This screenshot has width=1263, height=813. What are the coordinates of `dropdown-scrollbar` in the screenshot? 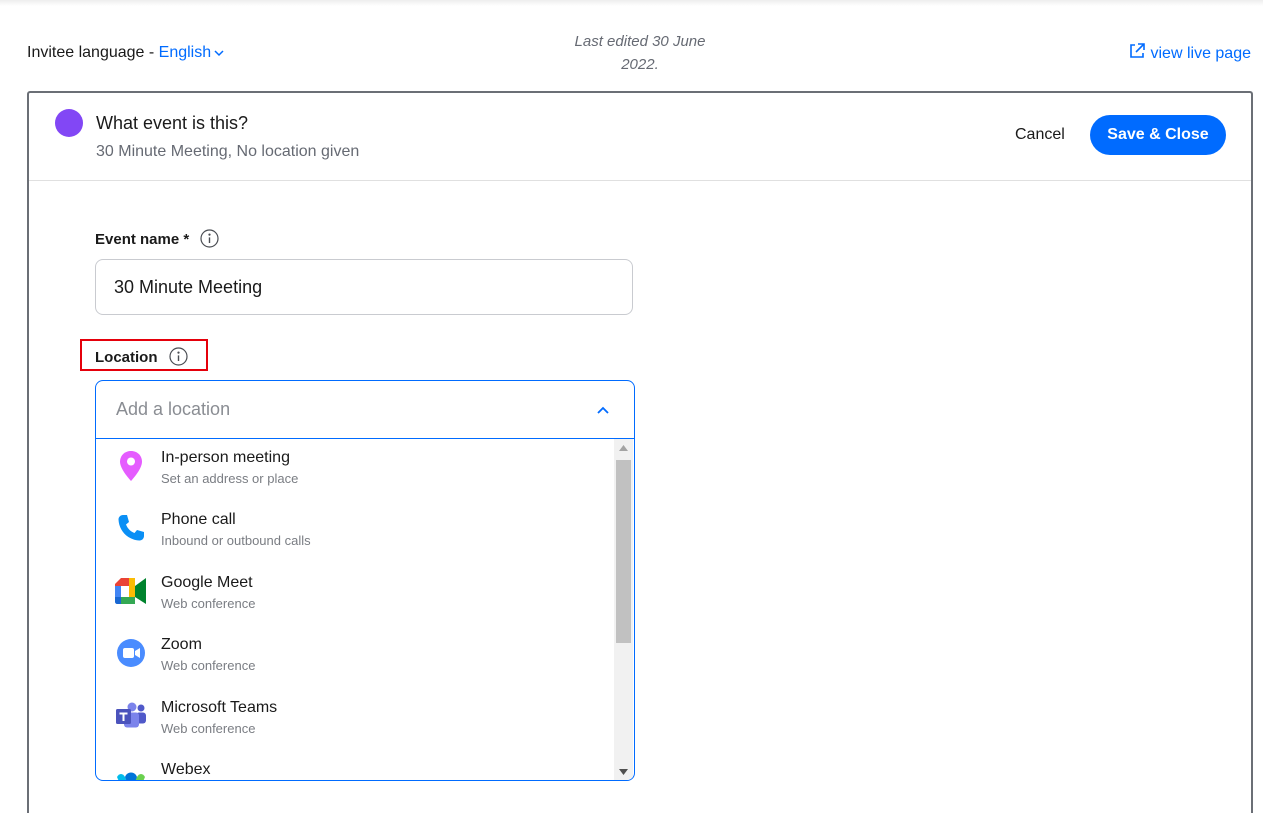 It's located at (623, 609).